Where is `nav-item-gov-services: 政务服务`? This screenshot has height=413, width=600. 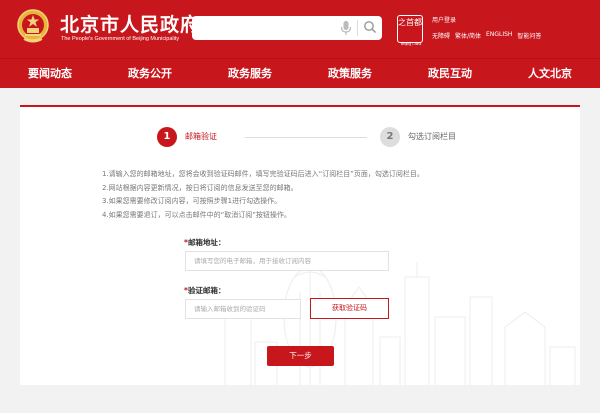 nav-item-gov-services: 政务服务 is located at coordinates (250, 73).